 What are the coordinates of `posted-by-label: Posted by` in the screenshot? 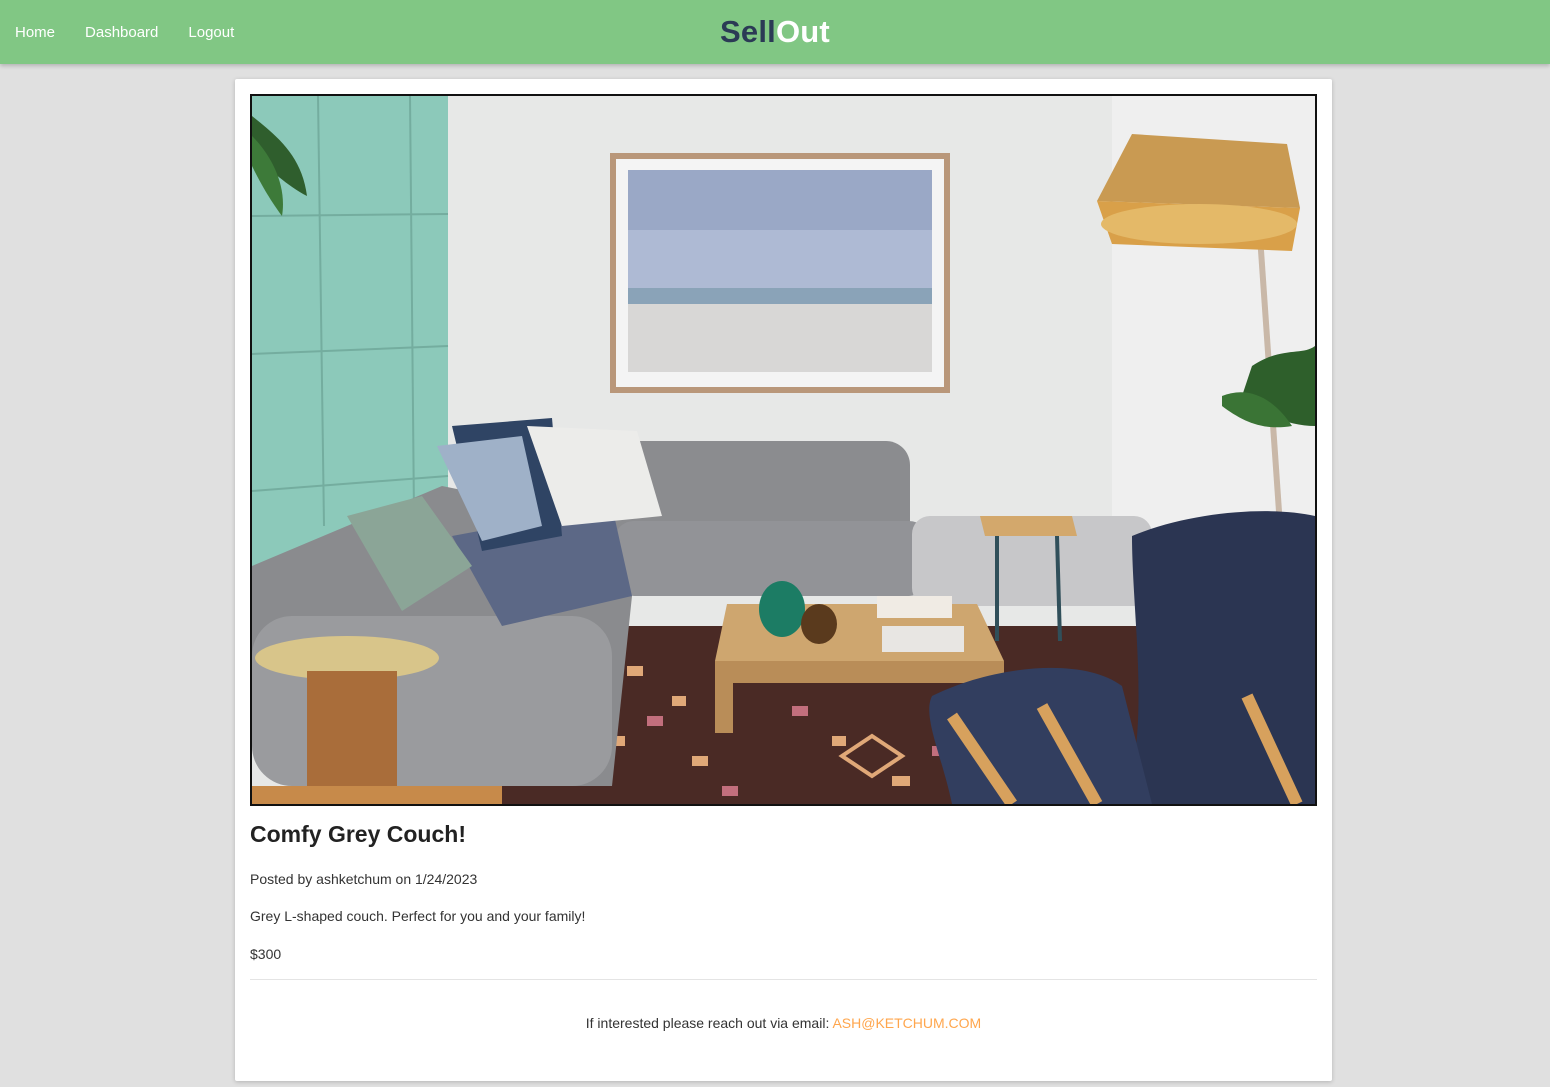 It's located at (281, 879).